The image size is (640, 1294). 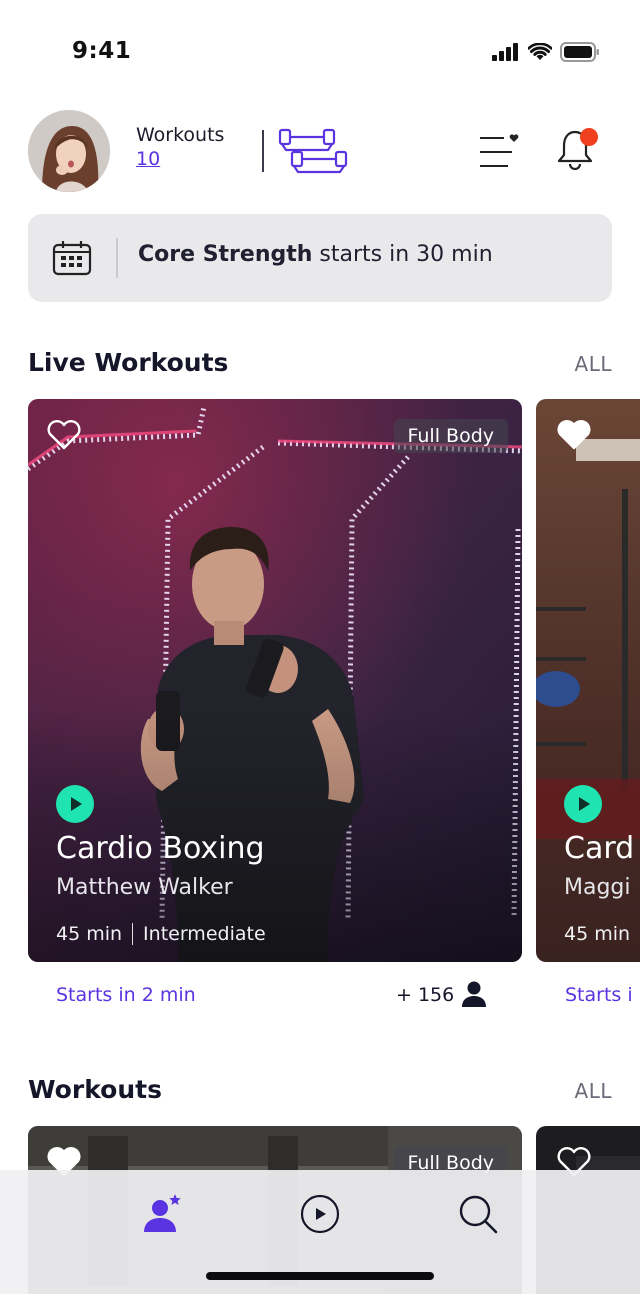 I want to click on participants-person-icon, so click(x=474, y=994).